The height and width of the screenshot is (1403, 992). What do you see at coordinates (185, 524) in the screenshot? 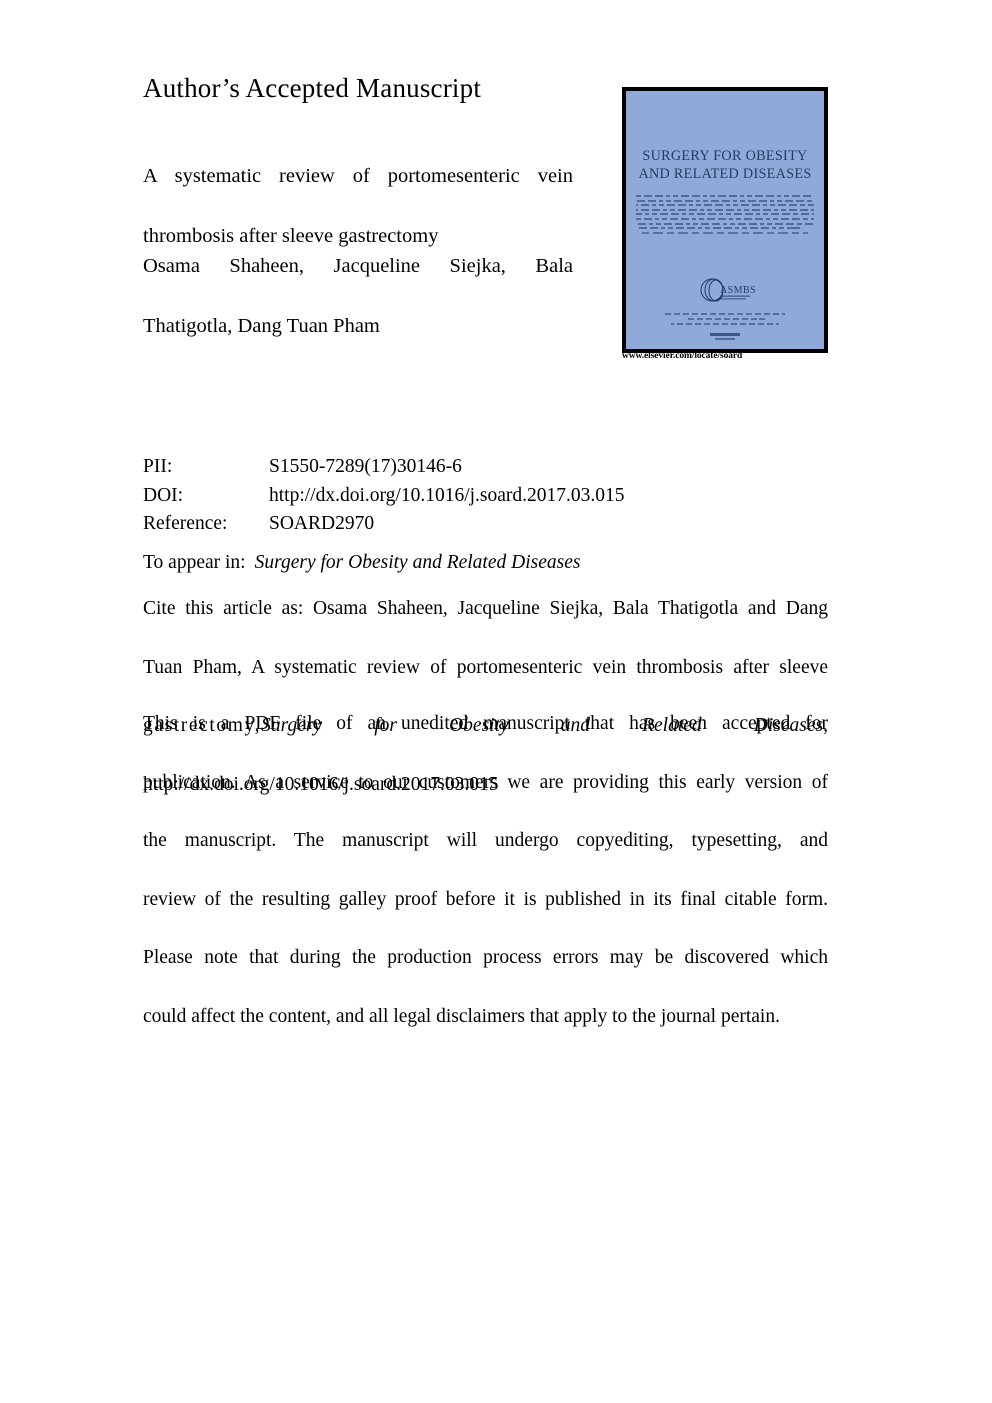
I see `reference-label: Reference:` at bounding box center [185, 524].